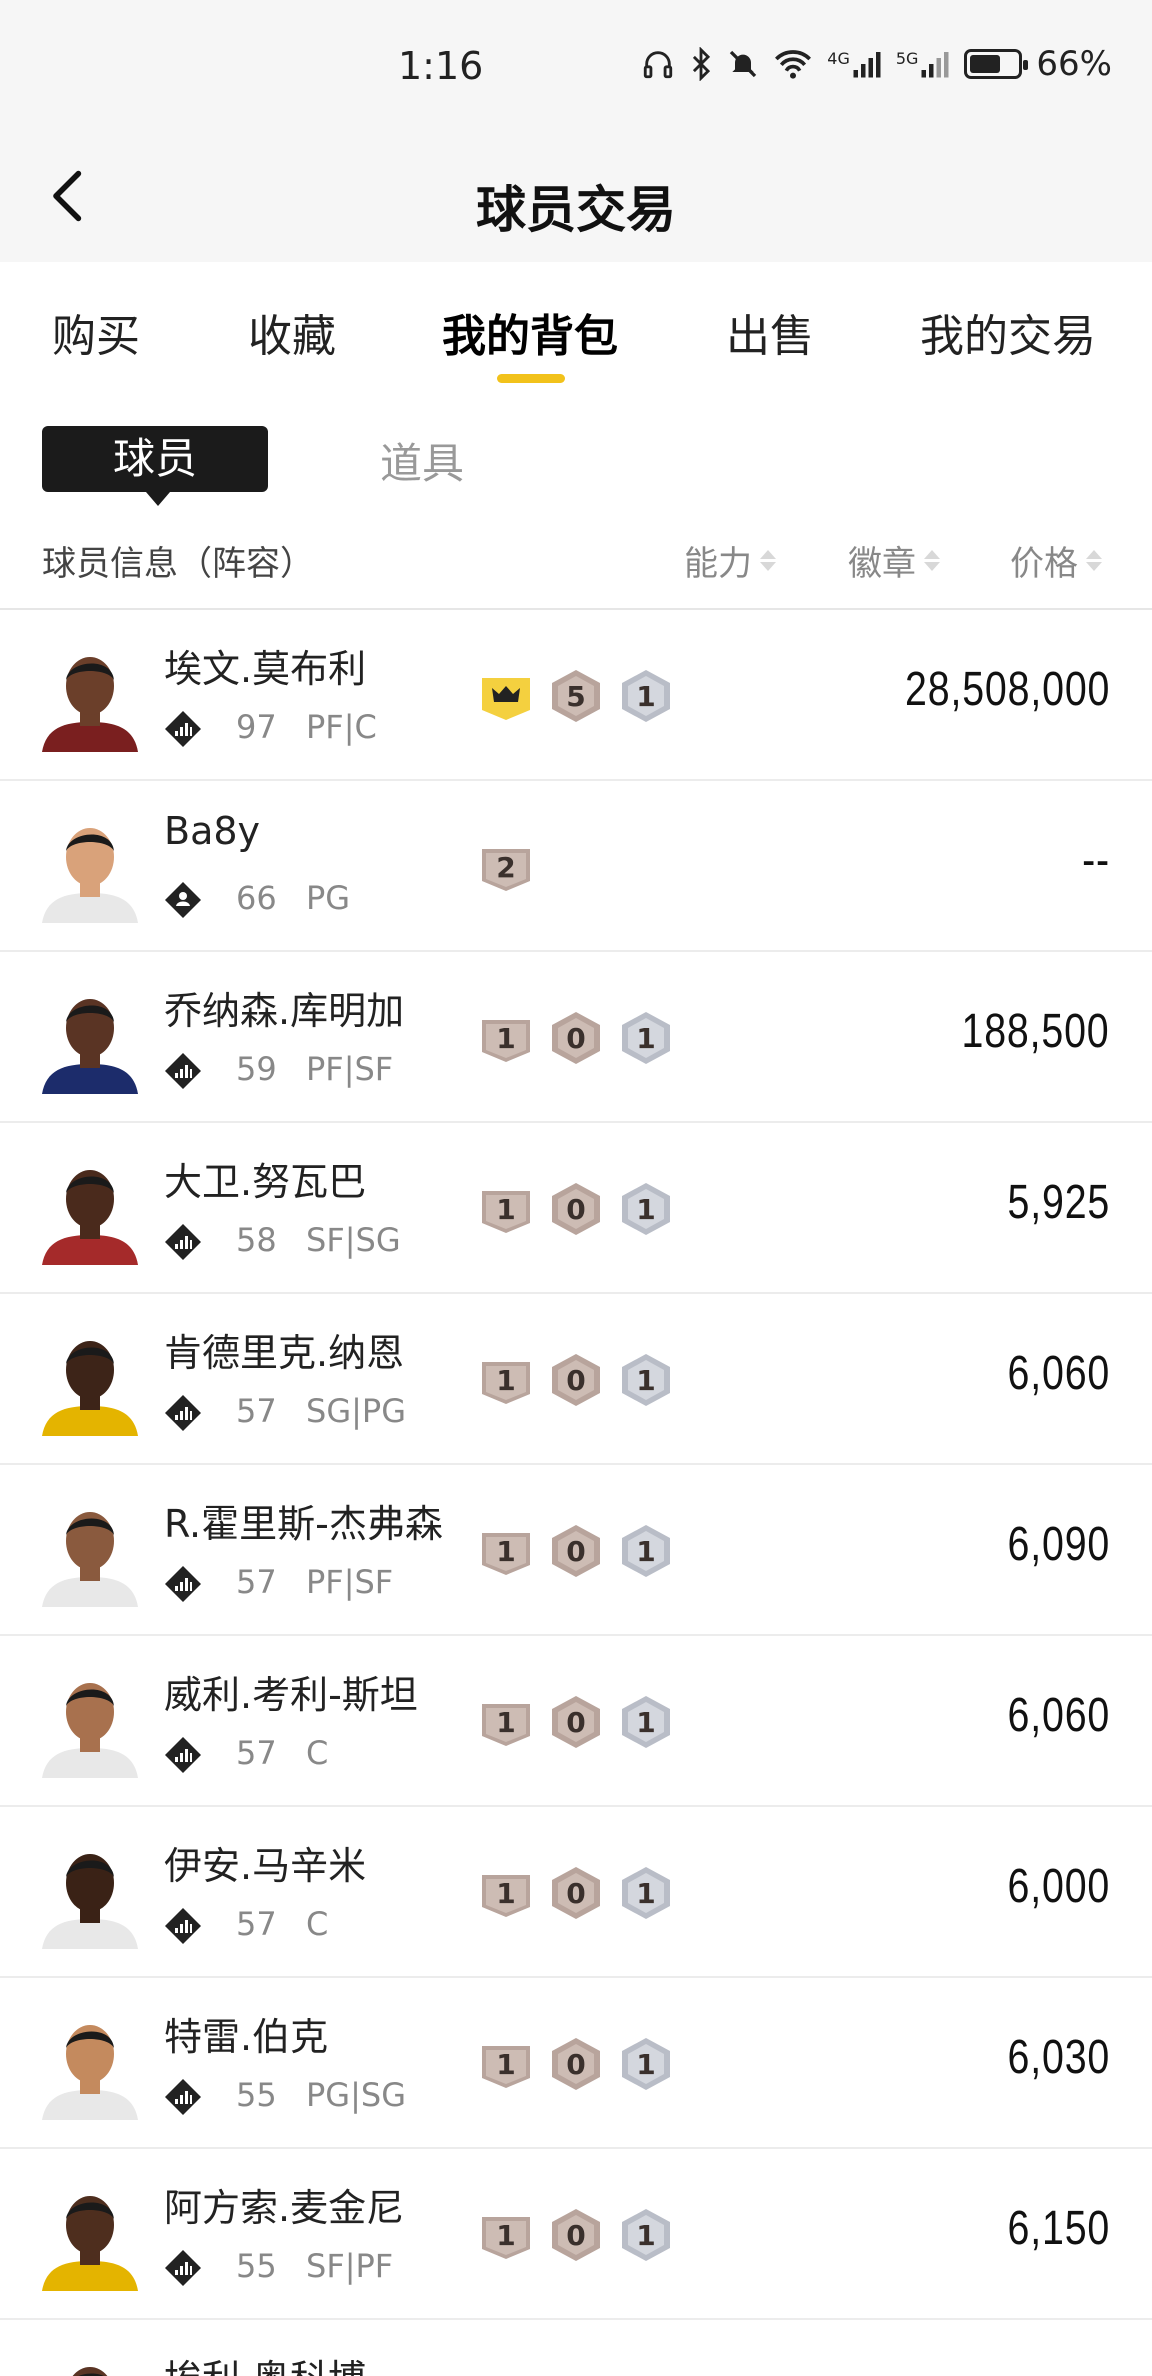 This screenshot has width=1152, height=2376. I want to click on player-row: Ba8y 66 PG 2 --, so click(576, 866).